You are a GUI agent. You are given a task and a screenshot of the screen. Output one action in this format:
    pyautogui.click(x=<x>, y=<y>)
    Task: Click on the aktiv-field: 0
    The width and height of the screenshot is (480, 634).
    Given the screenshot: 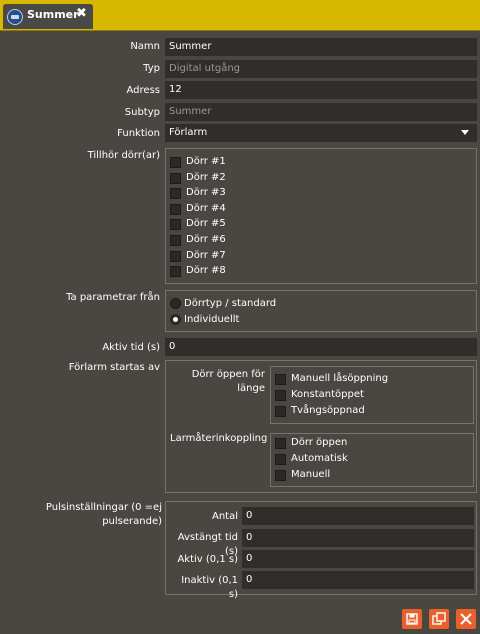 What is the action you would take?
    pyautogui.click(x=358, y=559)
    